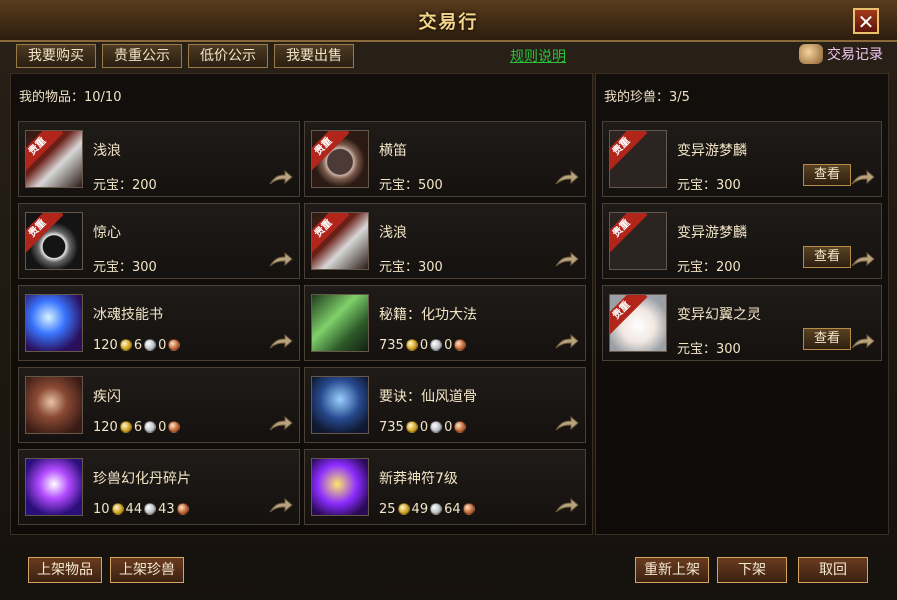 The image size is (897, 600). I want to click on item-price: 10 44 43, so click(142, 509).